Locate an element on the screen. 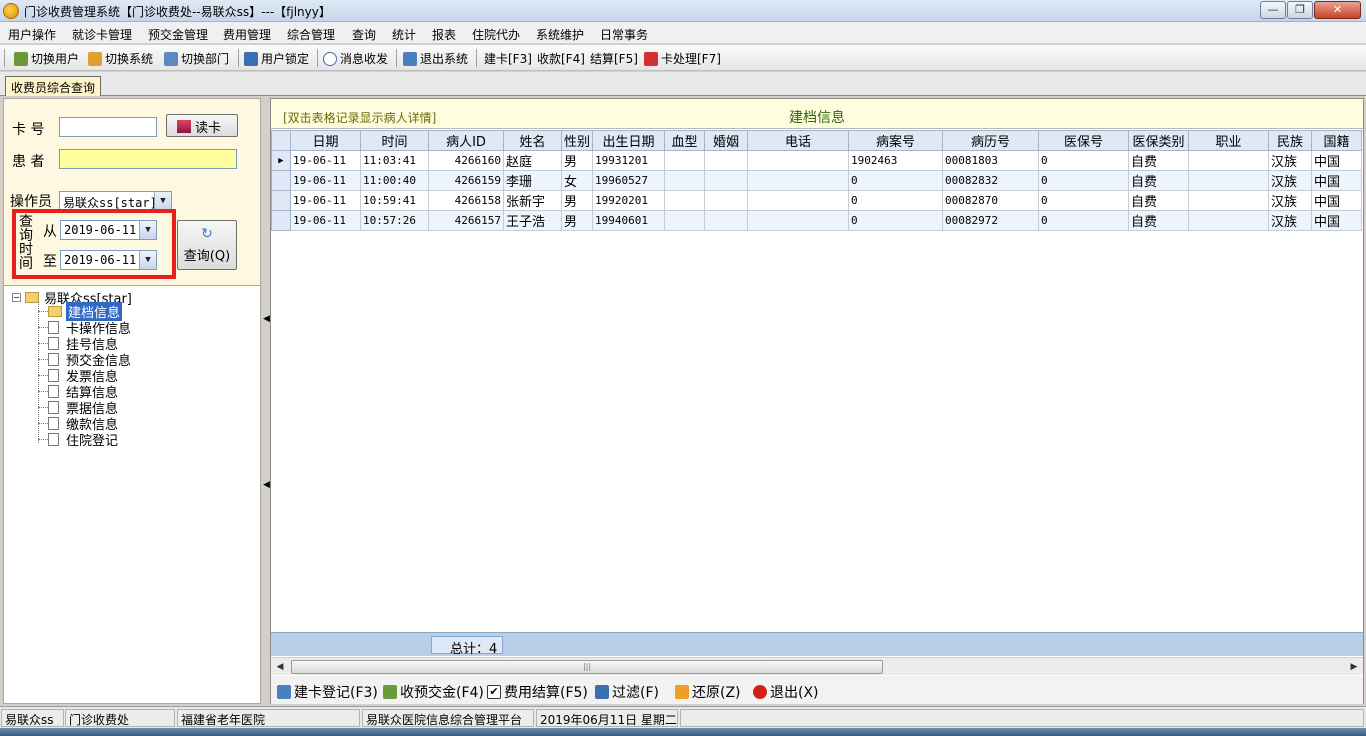 The width and height of the screenshot is (1366, 736). menu-system-maintenance: 系统维护 is located at coordinates (560, 34).